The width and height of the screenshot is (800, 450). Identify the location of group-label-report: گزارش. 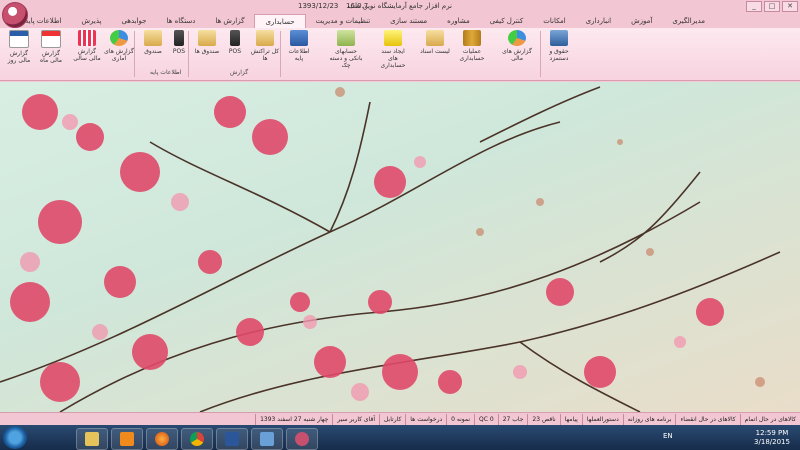
(239, 72).